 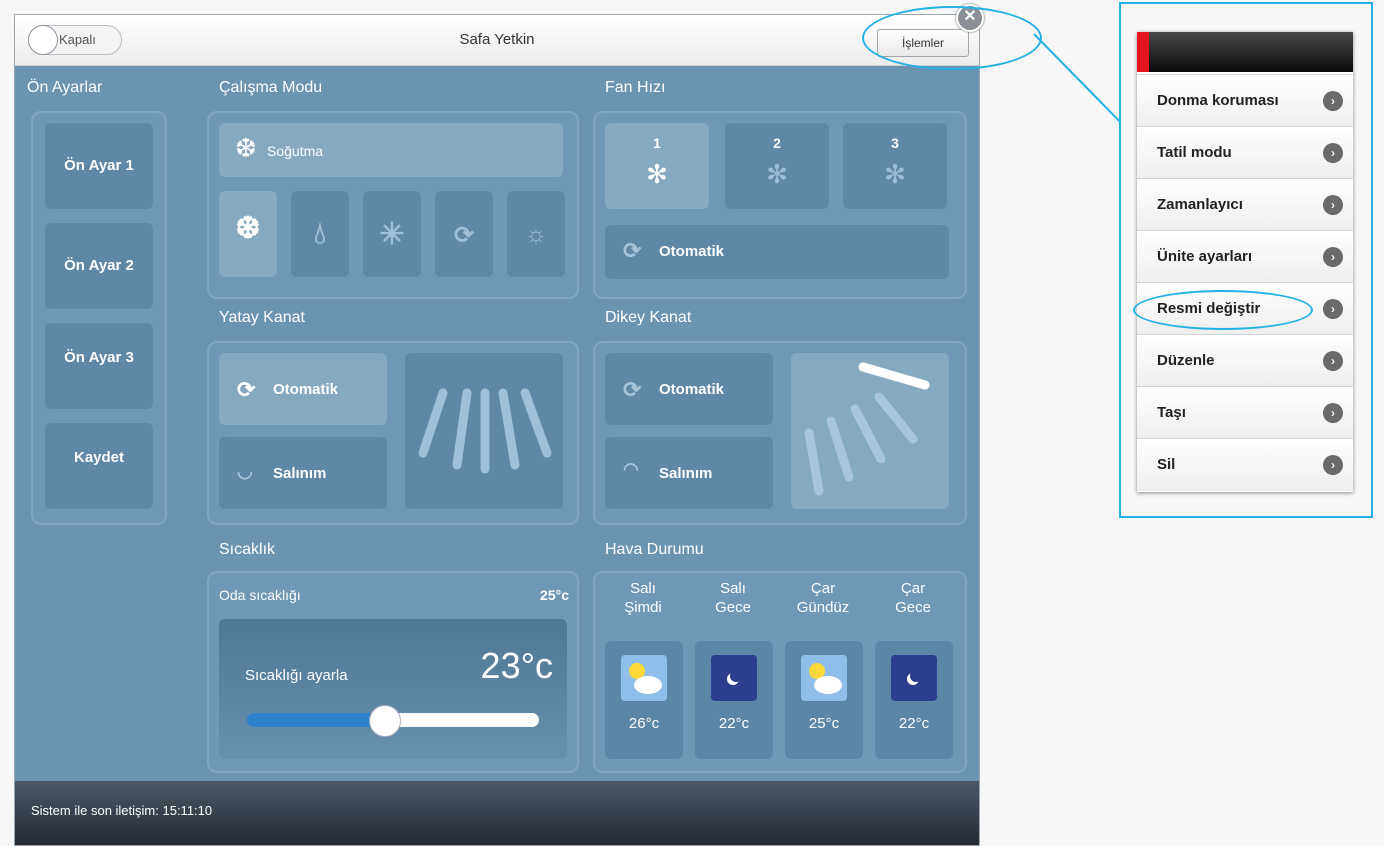 What do you see at coordinates (122, 810) in the screenshot?
I see `last-contact-text: Sistem ile son iletişim: 15:11:10` at bounding box center [122, 810].